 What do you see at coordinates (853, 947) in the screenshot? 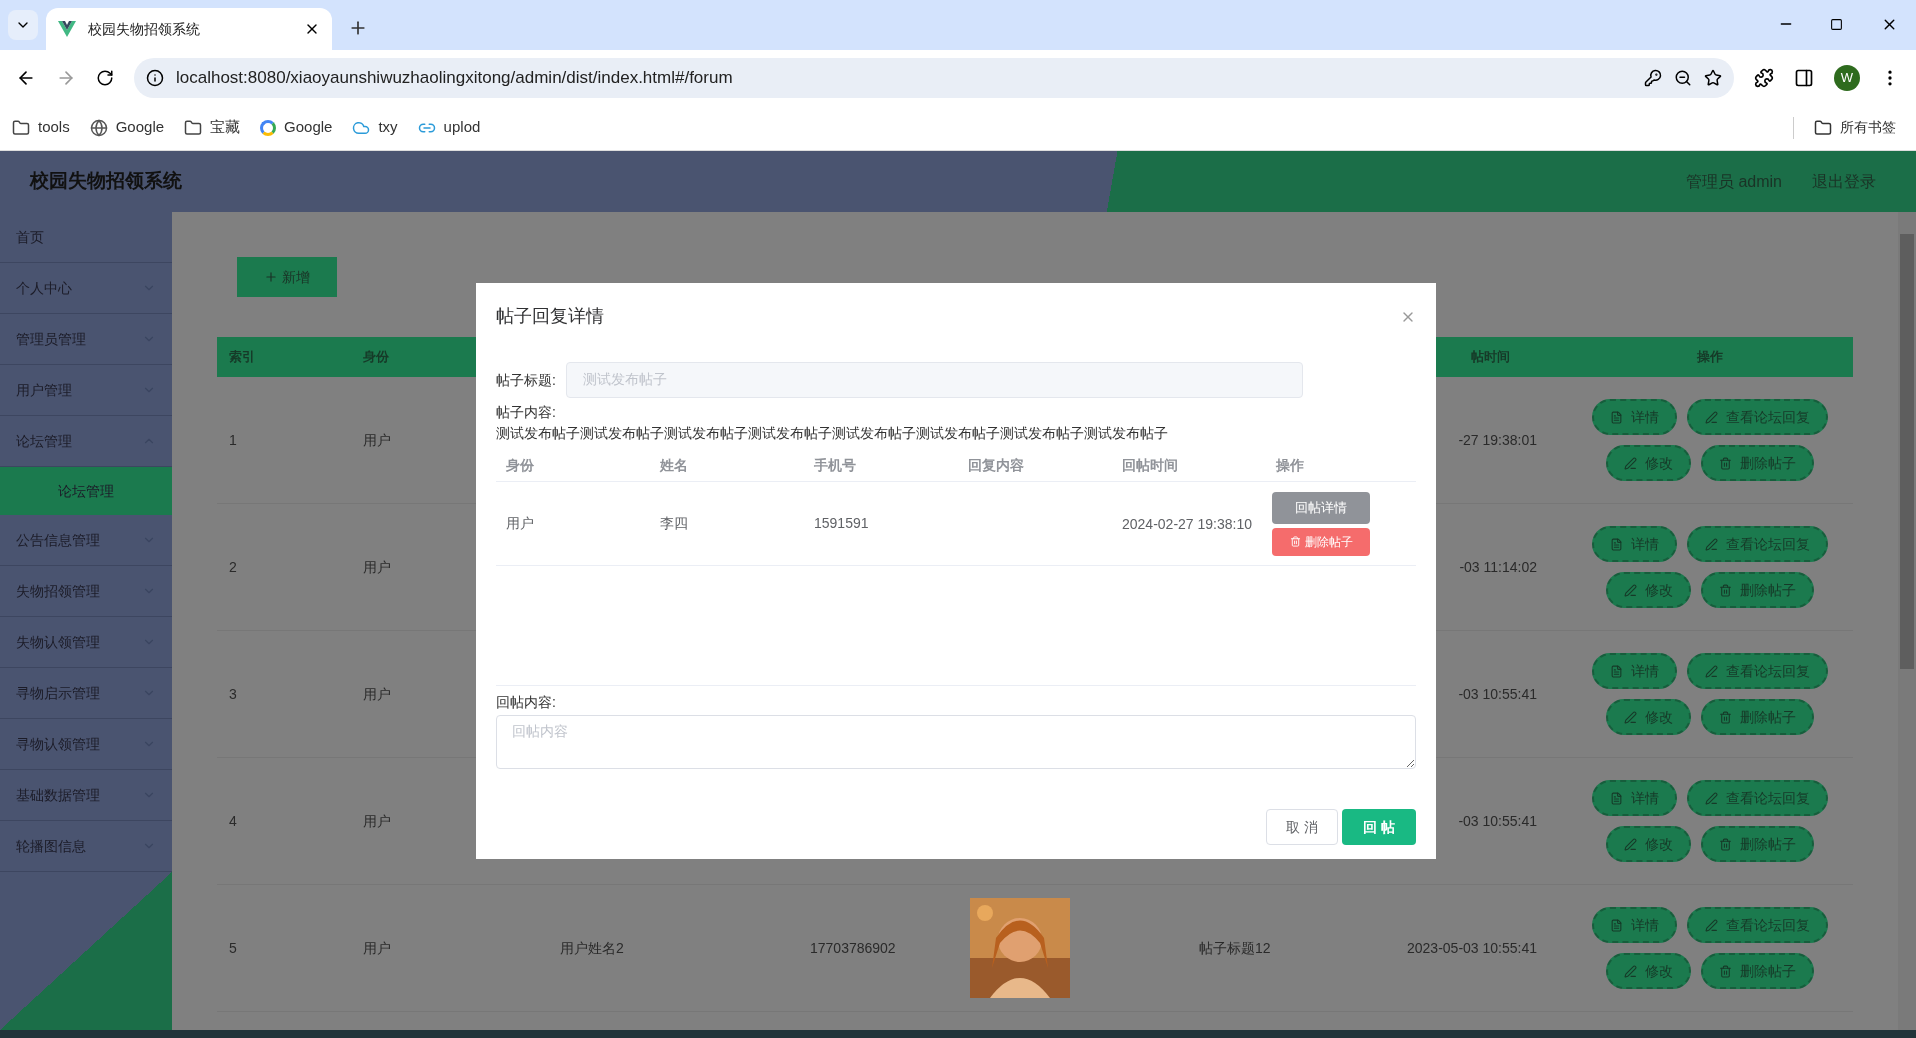
I see `table-cell: 17703786902` at bounding box center [853, 947].